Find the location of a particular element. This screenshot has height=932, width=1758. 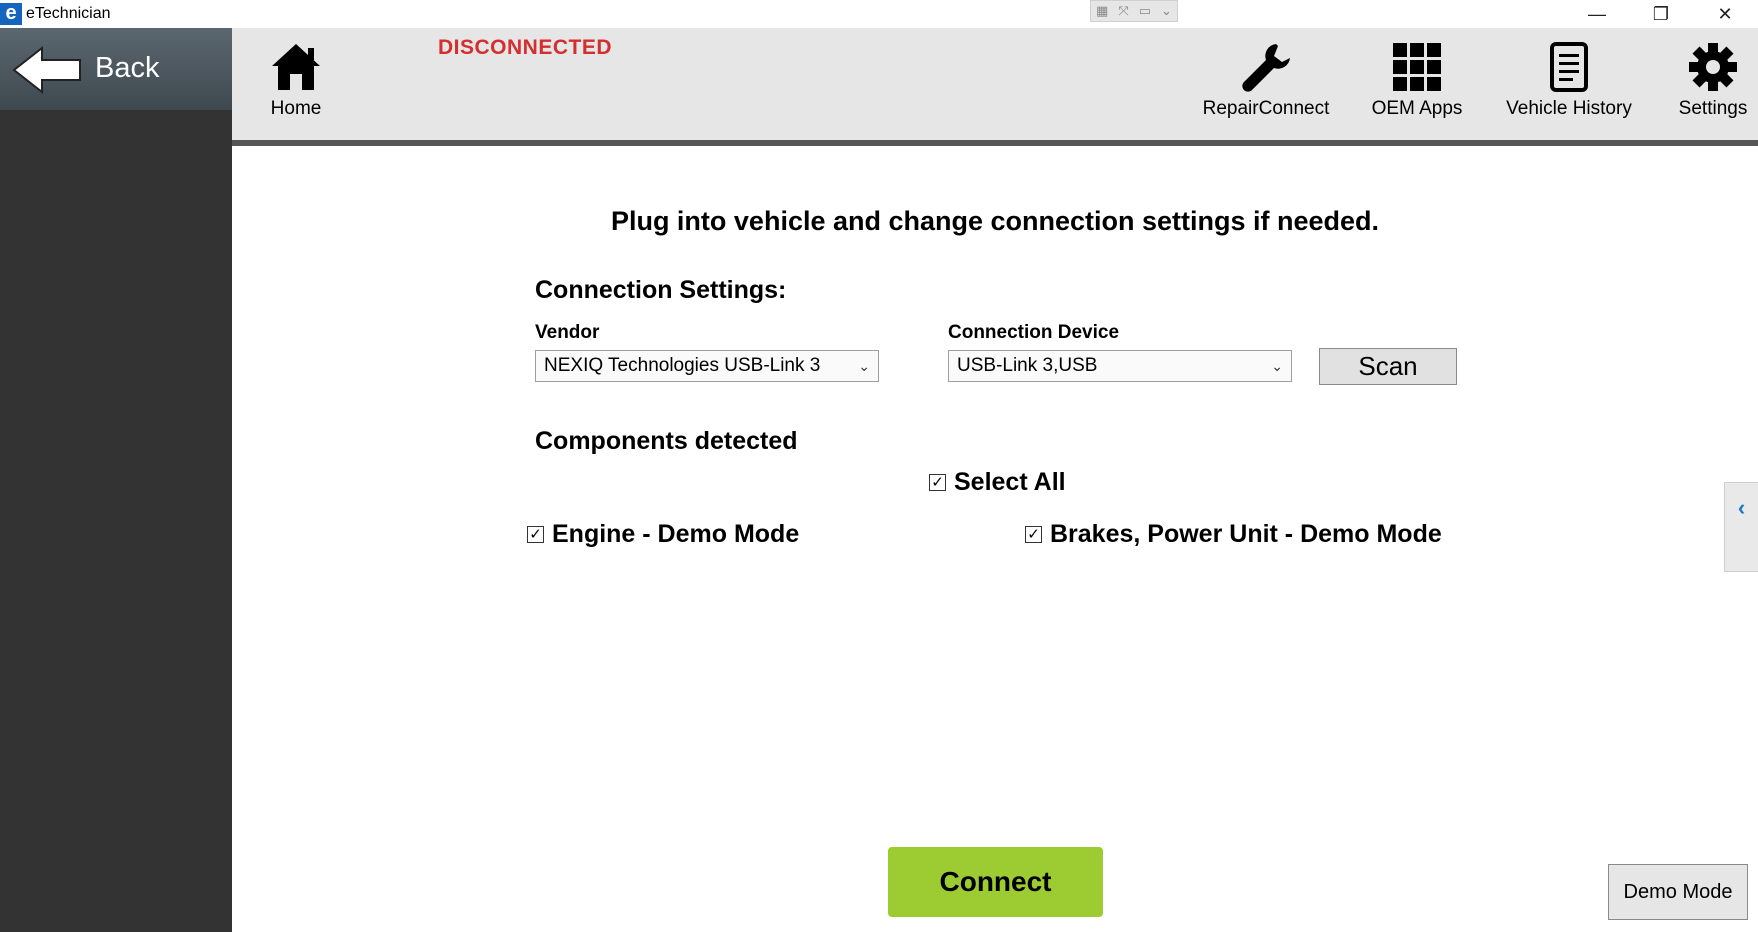

wrench-icon is located at coordinates (1266, 68).